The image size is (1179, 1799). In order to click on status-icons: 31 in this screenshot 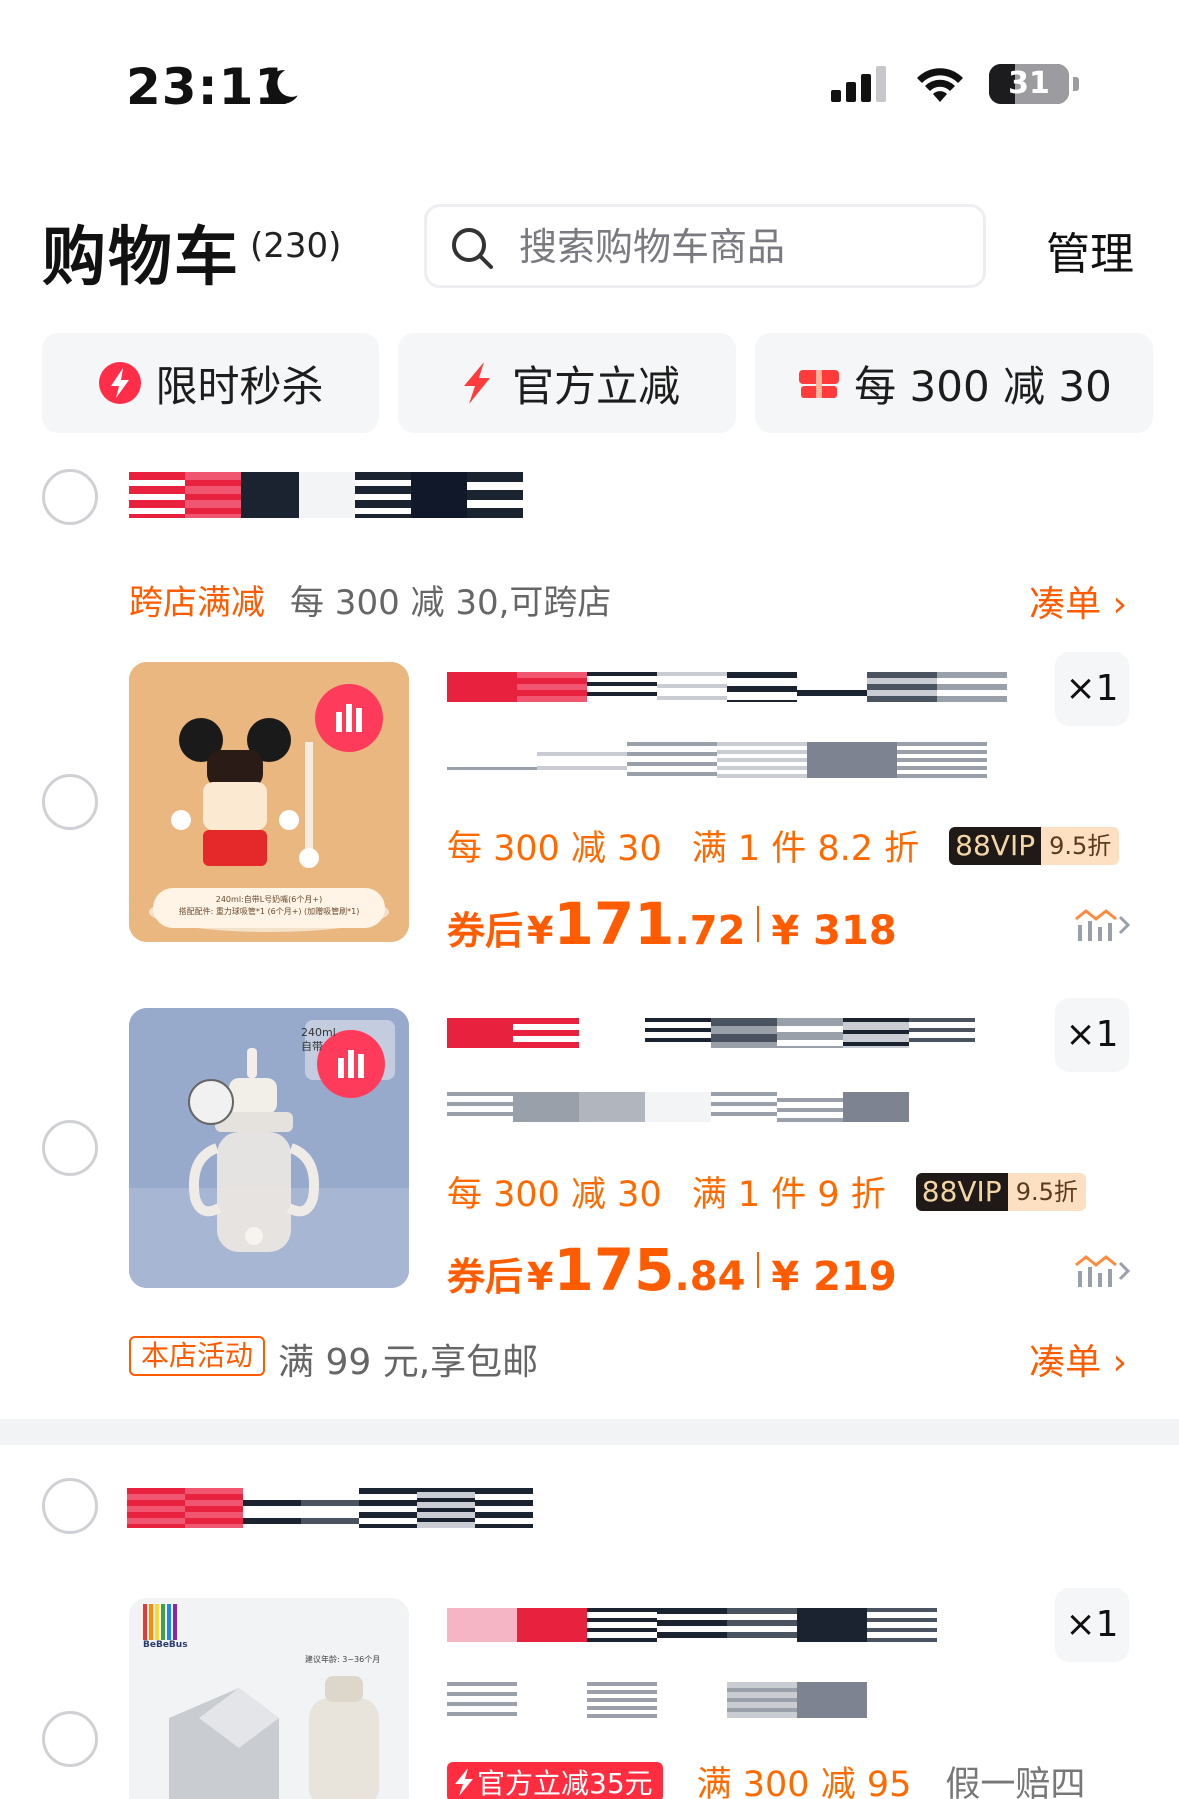, I will do `click(955, 84)`.